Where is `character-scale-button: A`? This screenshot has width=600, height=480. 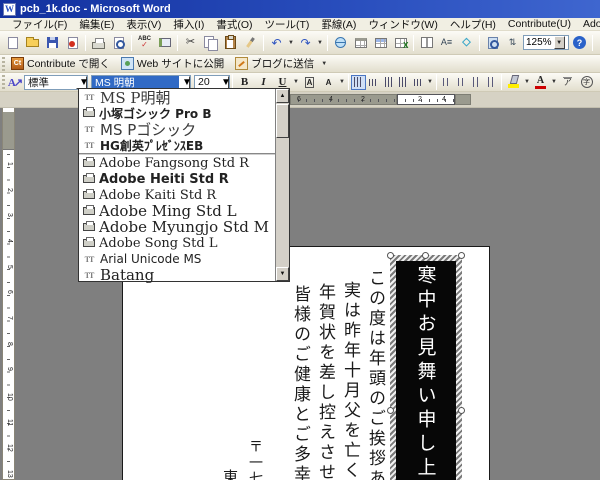
character-scale-button: A is located at coordinates (328, 82).